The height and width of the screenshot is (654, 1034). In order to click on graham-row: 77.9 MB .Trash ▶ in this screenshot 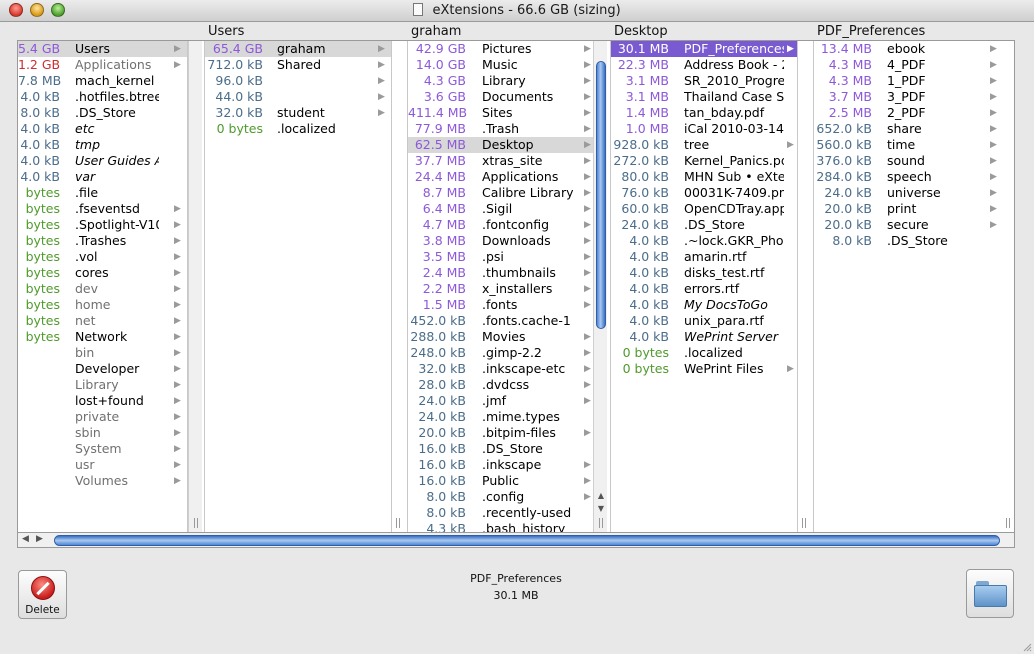, I will do `click(501, 129)`.